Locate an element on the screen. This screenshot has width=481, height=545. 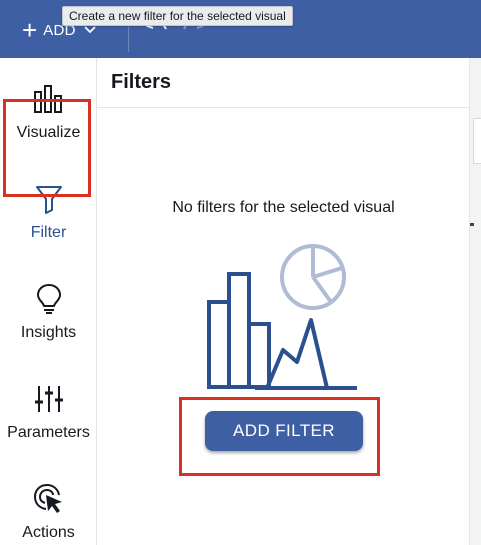
lightbulb-icon is located at coordinates (48, 299).